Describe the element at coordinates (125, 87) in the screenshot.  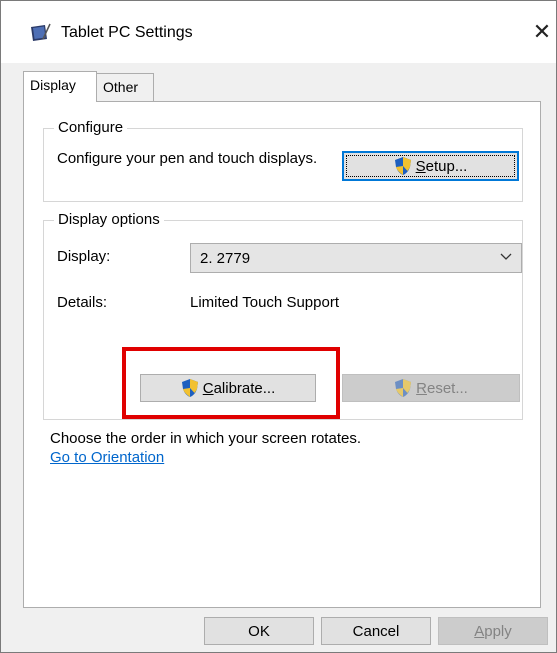
I see `tab-other: Other` at that location.